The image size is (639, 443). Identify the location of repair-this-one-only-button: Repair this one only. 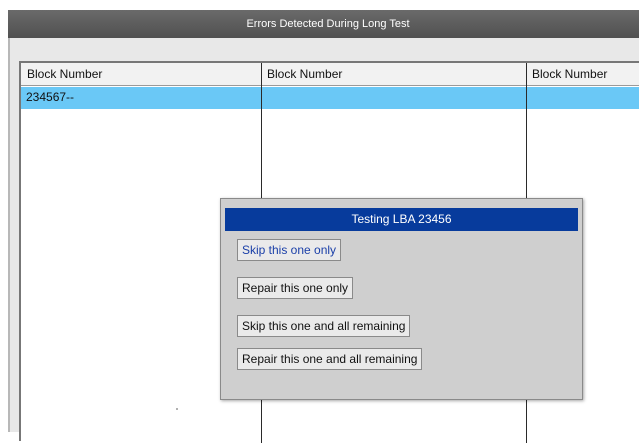
(295, 288).